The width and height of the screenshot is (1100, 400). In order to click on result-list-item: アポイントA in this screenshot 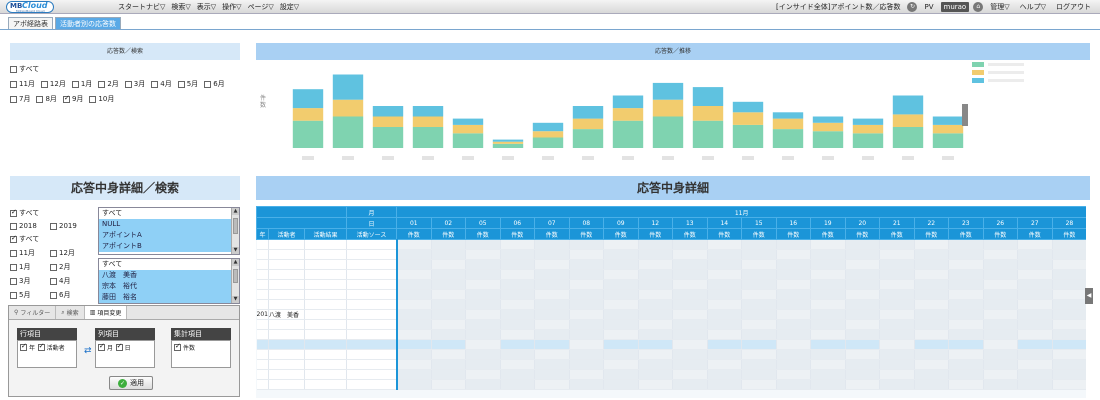, I will do `click(169, 235)`.